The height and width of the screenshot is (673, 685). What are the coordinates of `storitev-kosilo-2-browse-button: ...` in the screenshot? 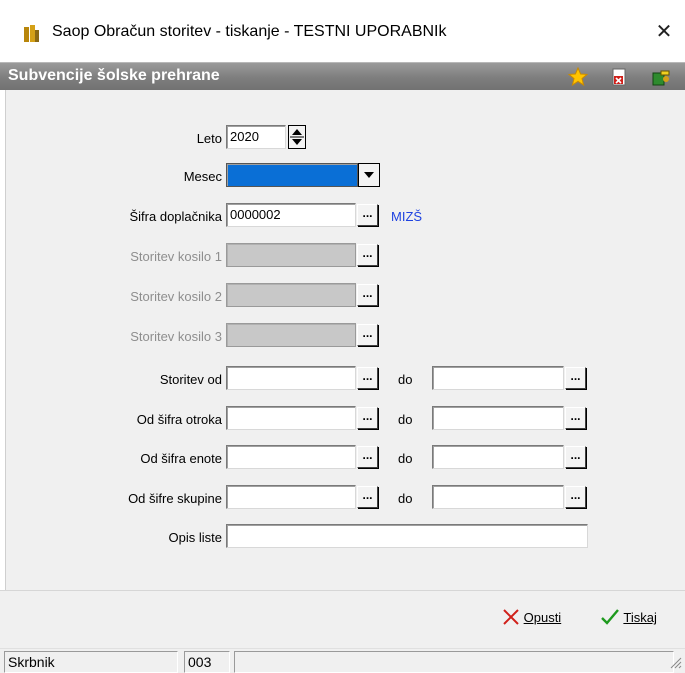 It's located at (367, 295).